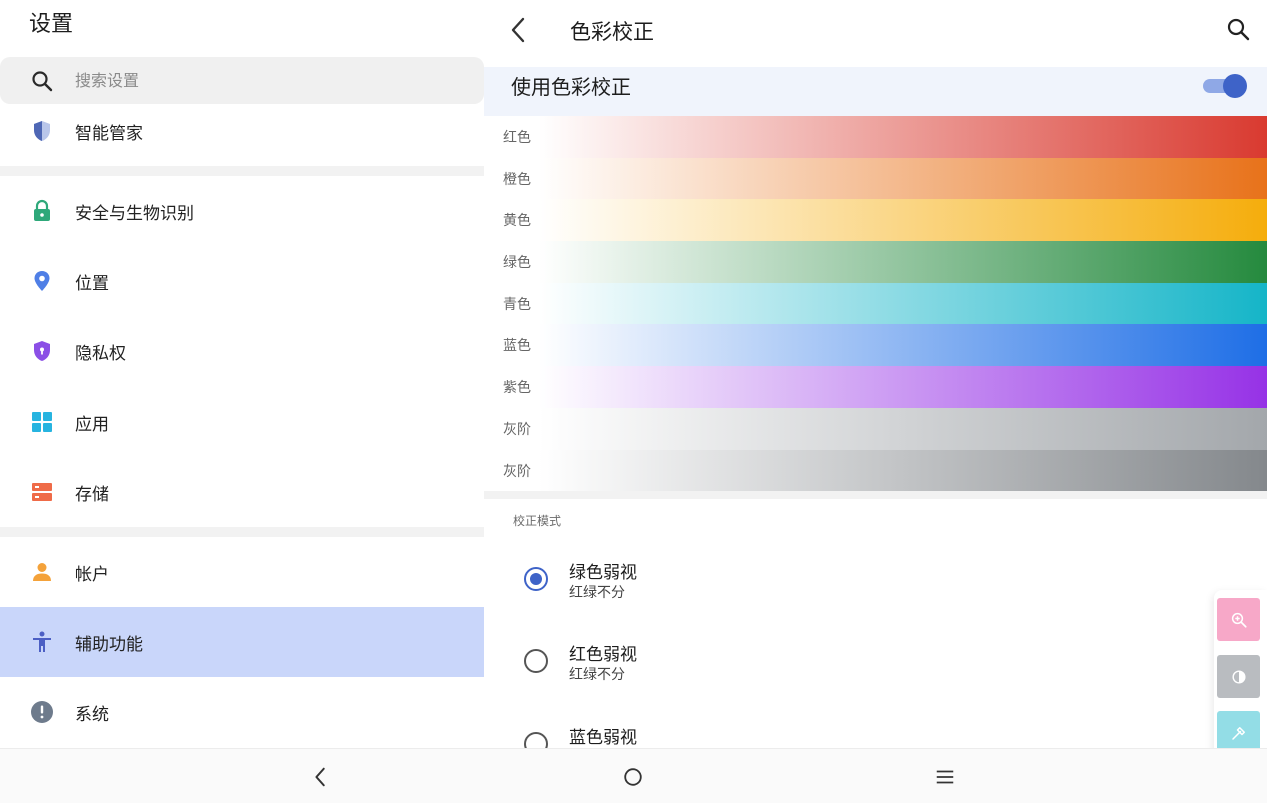 Image resolution: width=1267 pixels, height=803 pixels. I want to click on color-correction-toggle, so click(1225, 86).